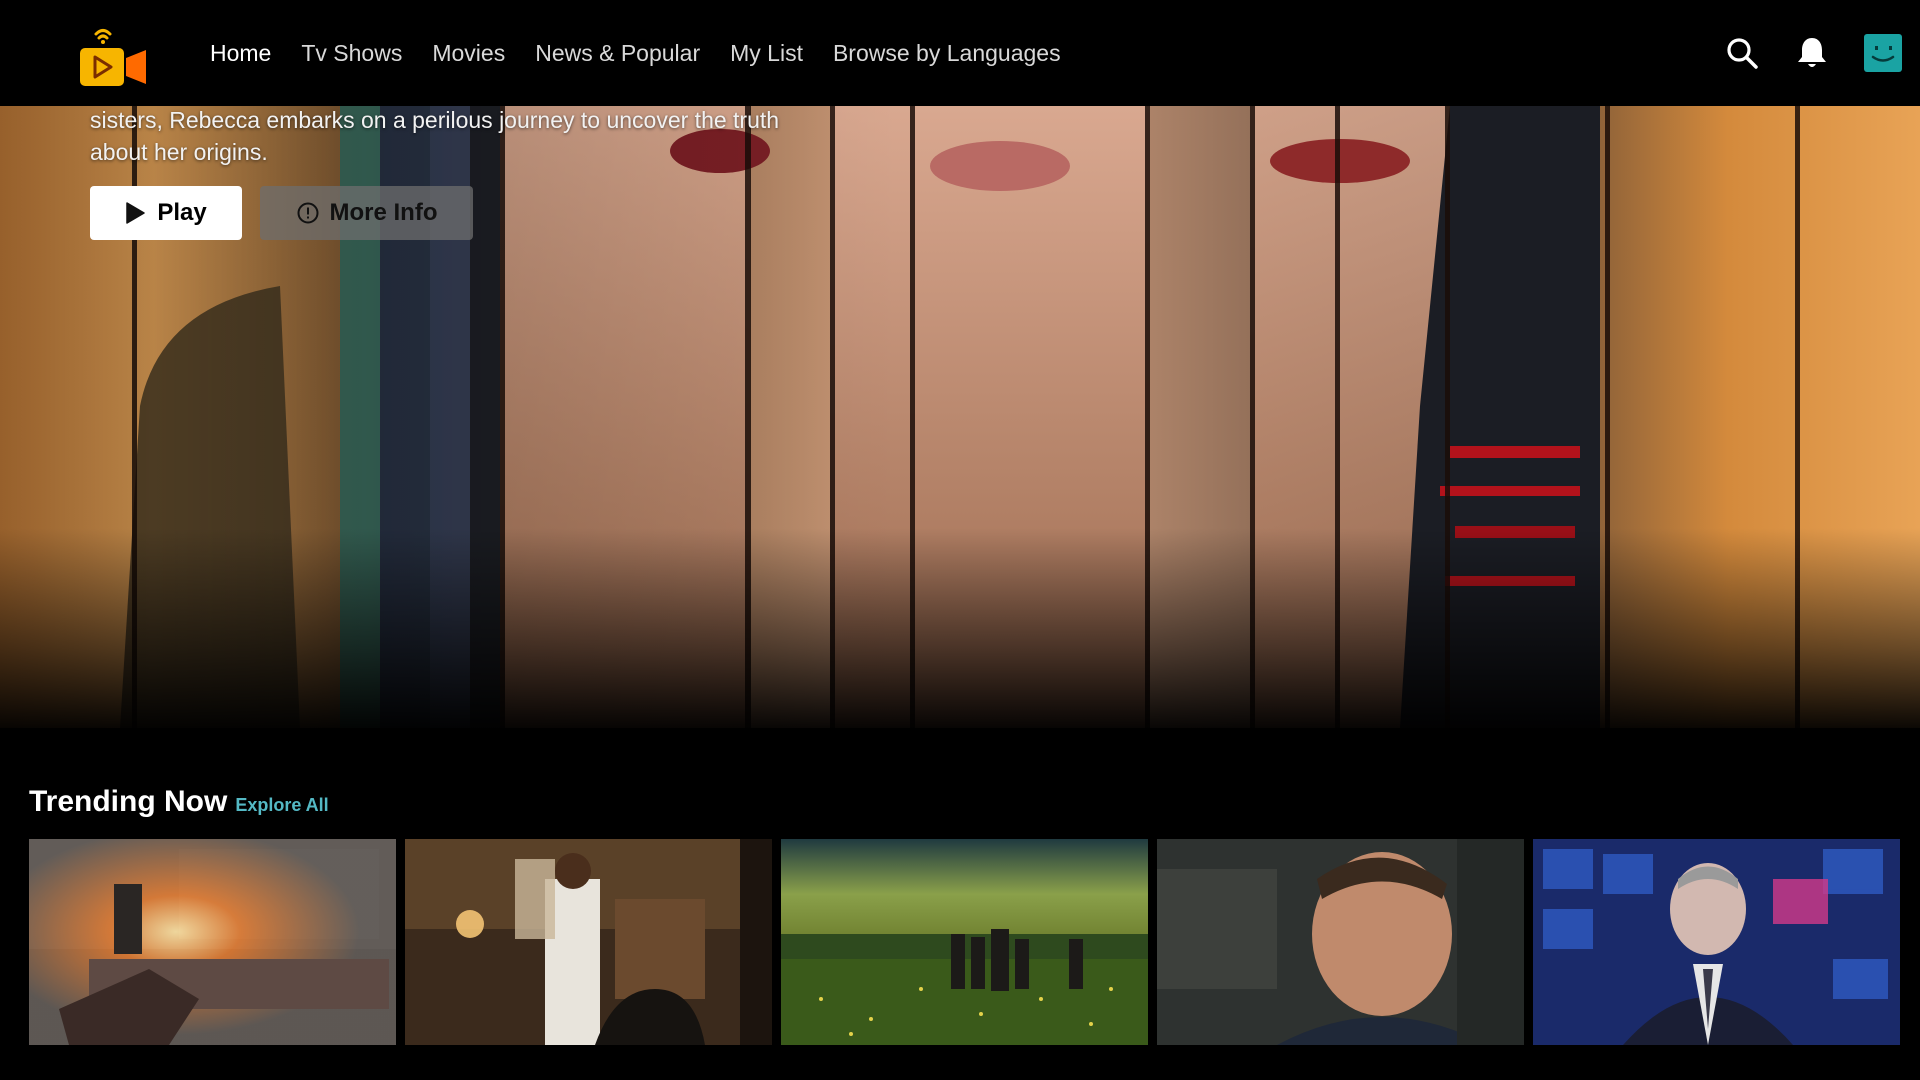  Describe the element at coordinates (947, 53) in the screenshot. I see `nav-link-browse-languages: Browse by Languages` at that location.